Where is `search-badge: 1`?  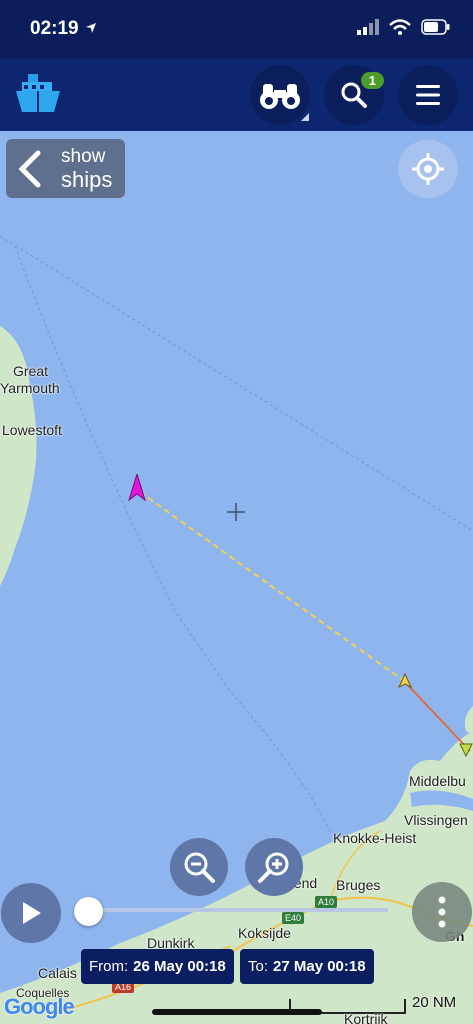
search-badge: 1 is located at coordinates (372, 80).